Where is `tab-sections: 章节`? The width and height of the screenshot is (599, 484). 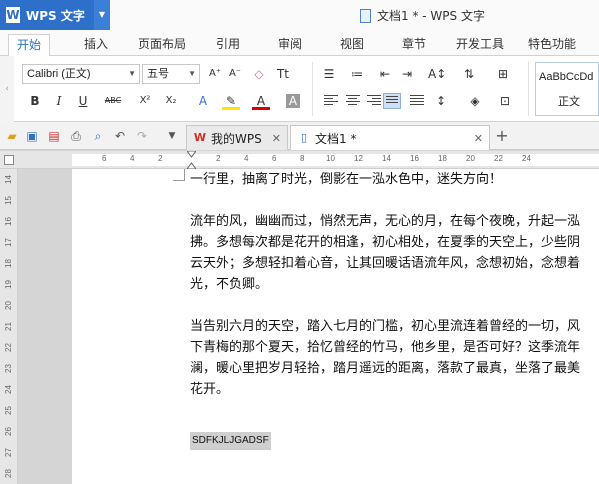 tab-sections: 章节 is located at coordinates (414, 45).